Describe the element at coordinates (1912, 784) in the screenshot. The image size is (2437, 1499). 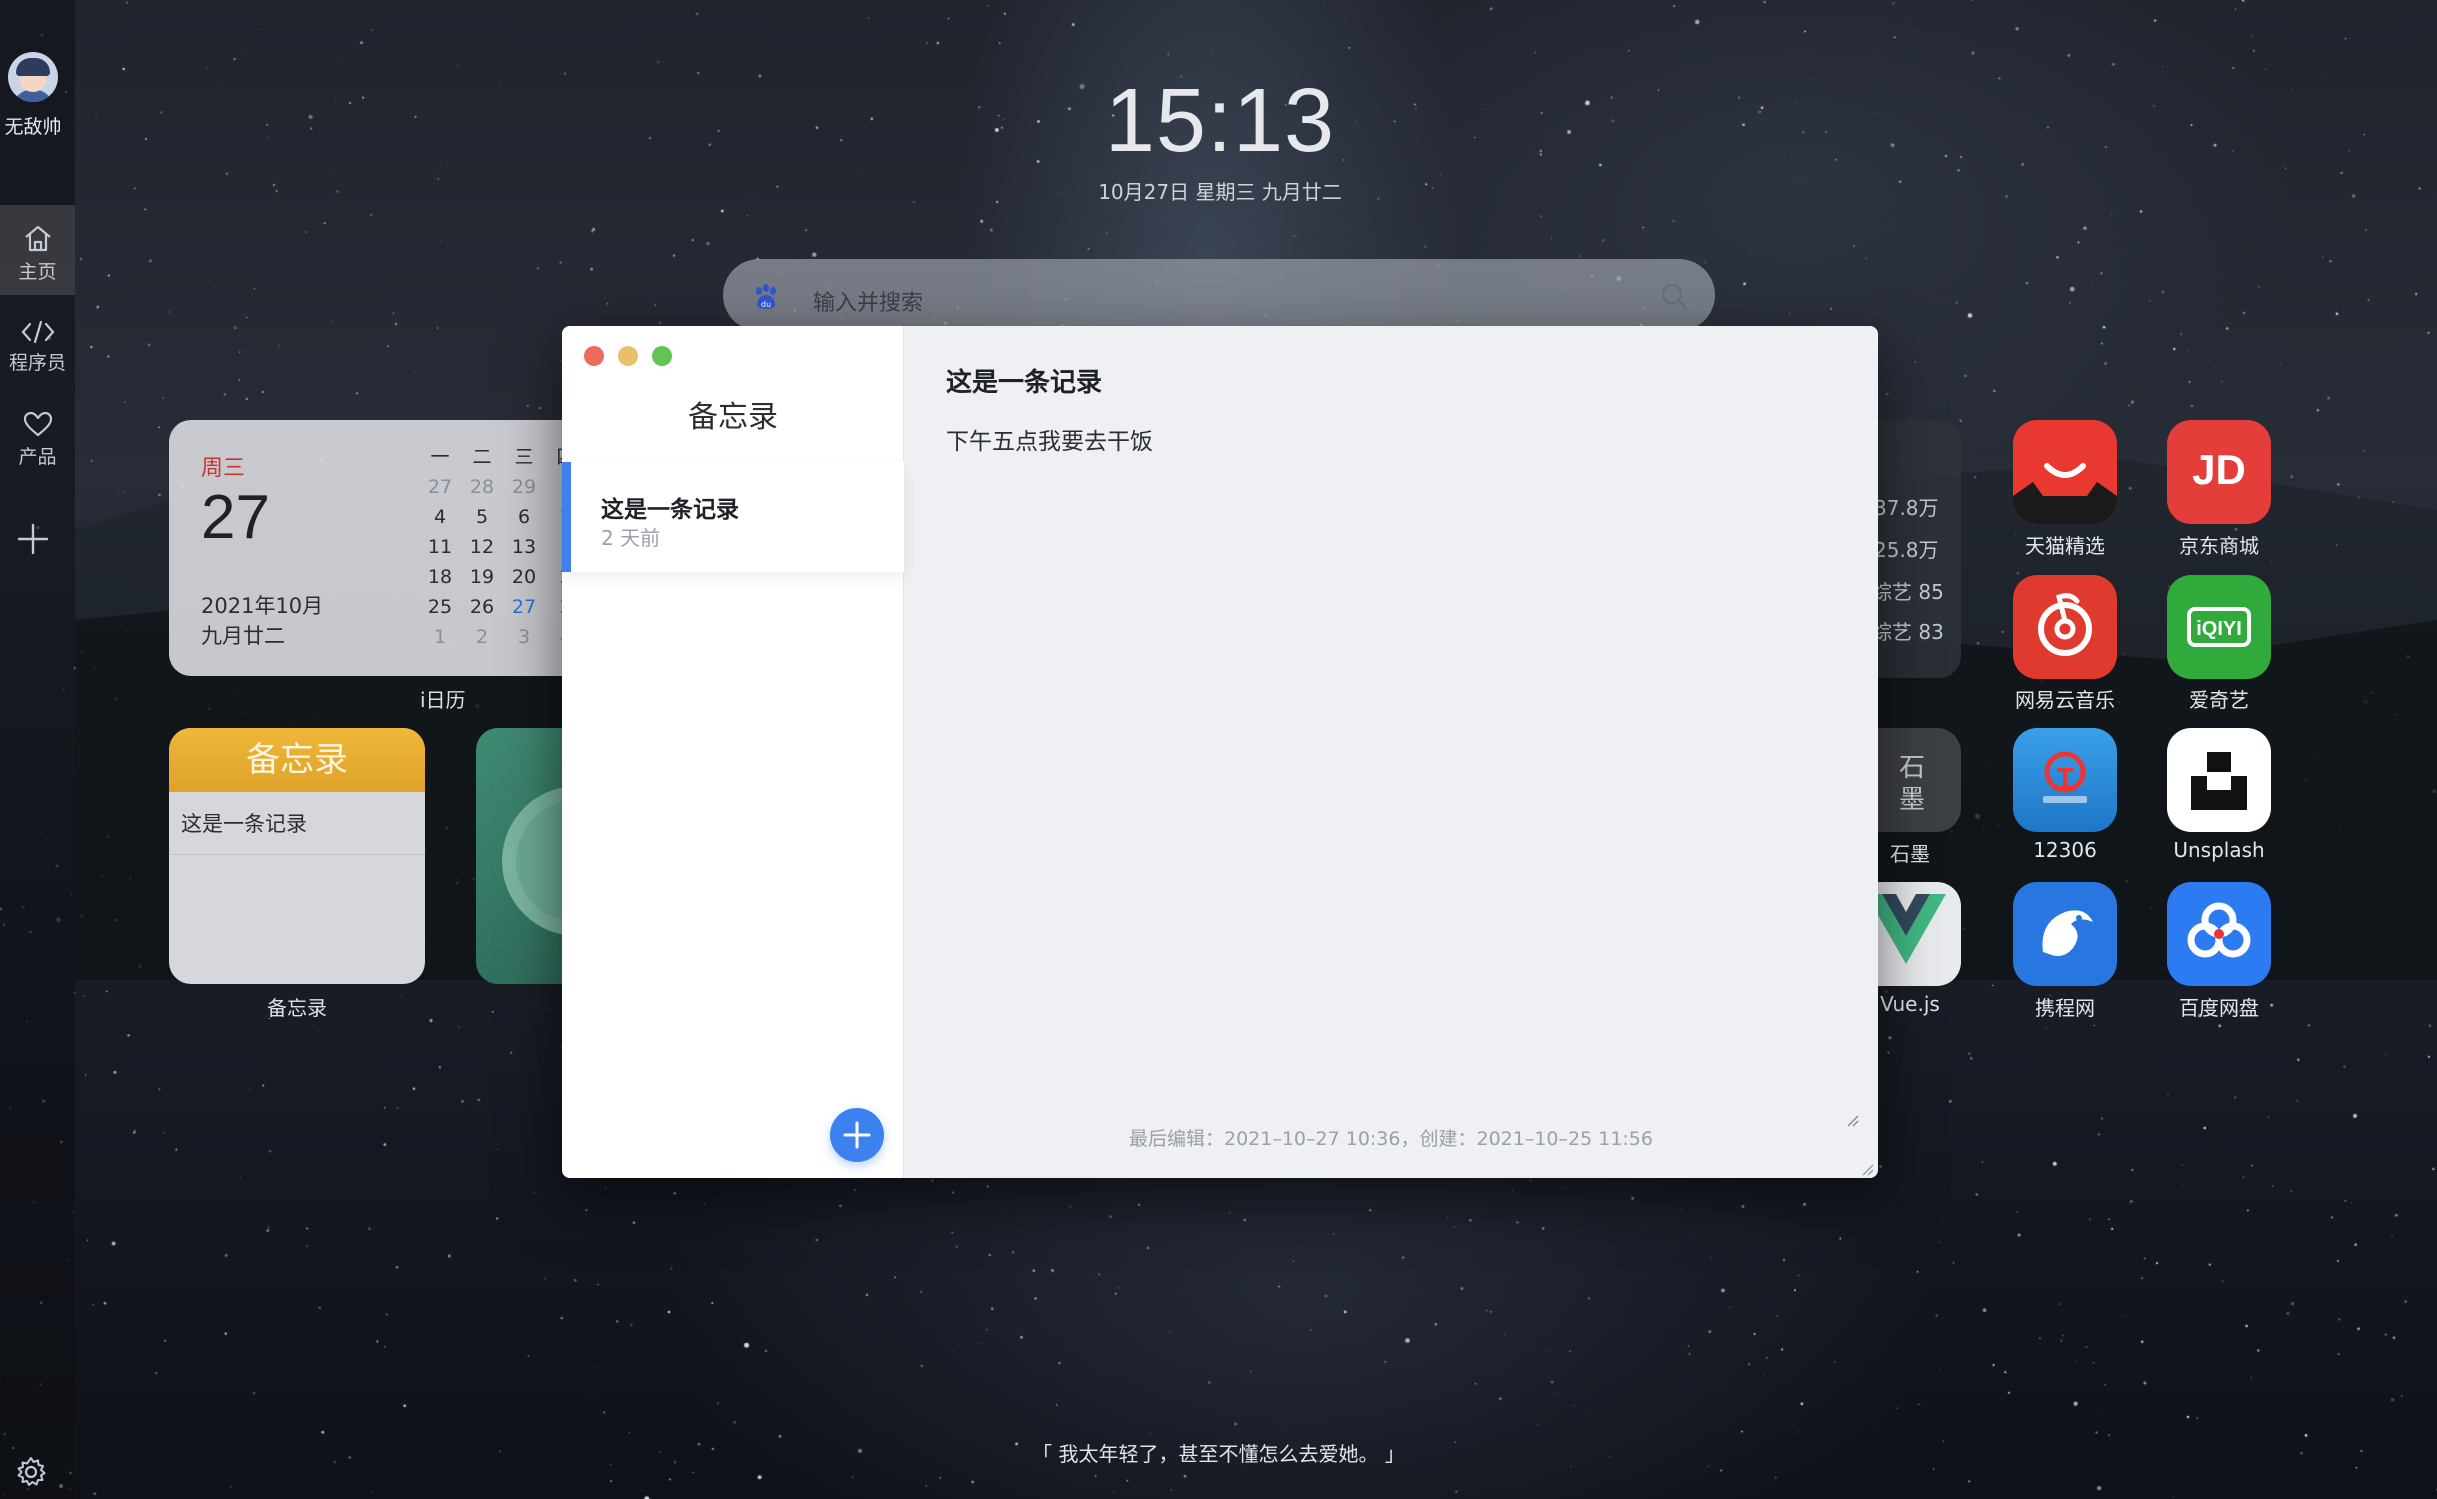
I see `shimo-icon: 石墨` at that location.